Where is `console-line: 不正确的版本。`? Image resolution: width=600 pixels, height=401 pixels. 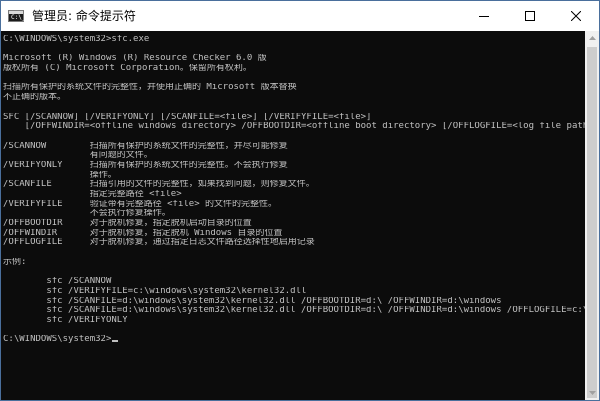 console-line: 不正确的版本。 is located at coordinates (35, 98).